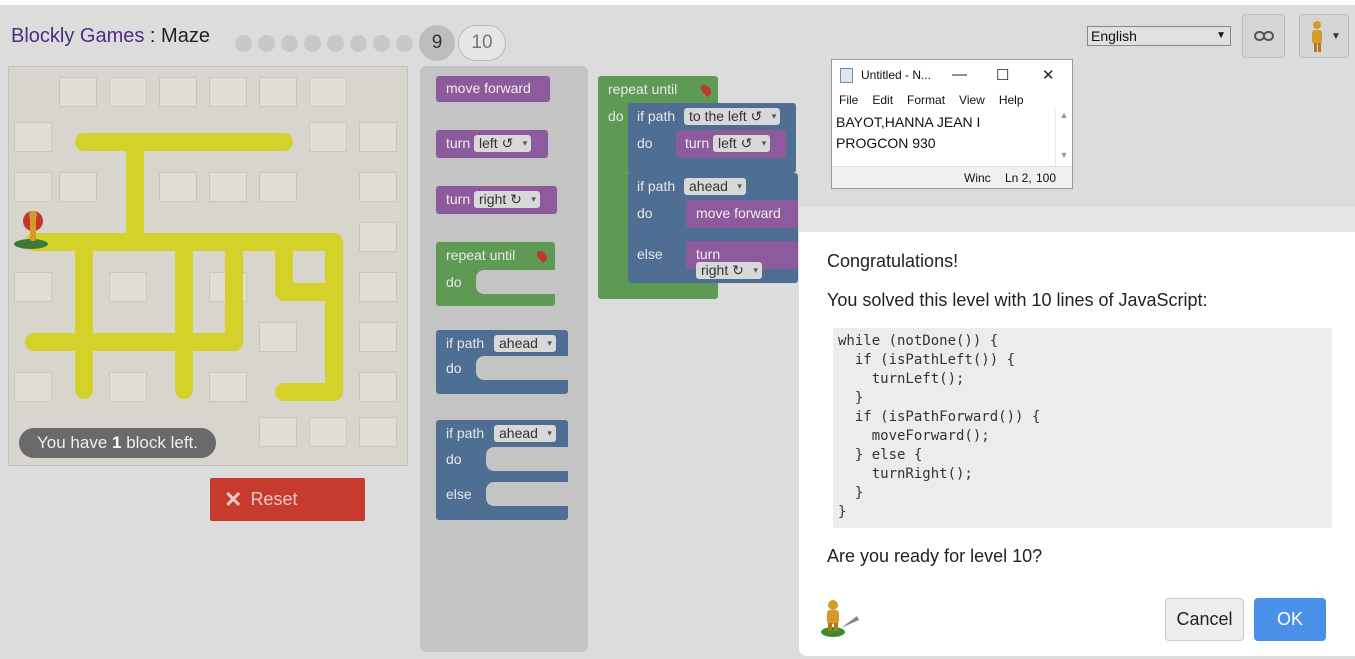  What do you see at coordinates (437, 43) in the screenshot?
I see `level-current: 9` at bounding box center [437, 43].